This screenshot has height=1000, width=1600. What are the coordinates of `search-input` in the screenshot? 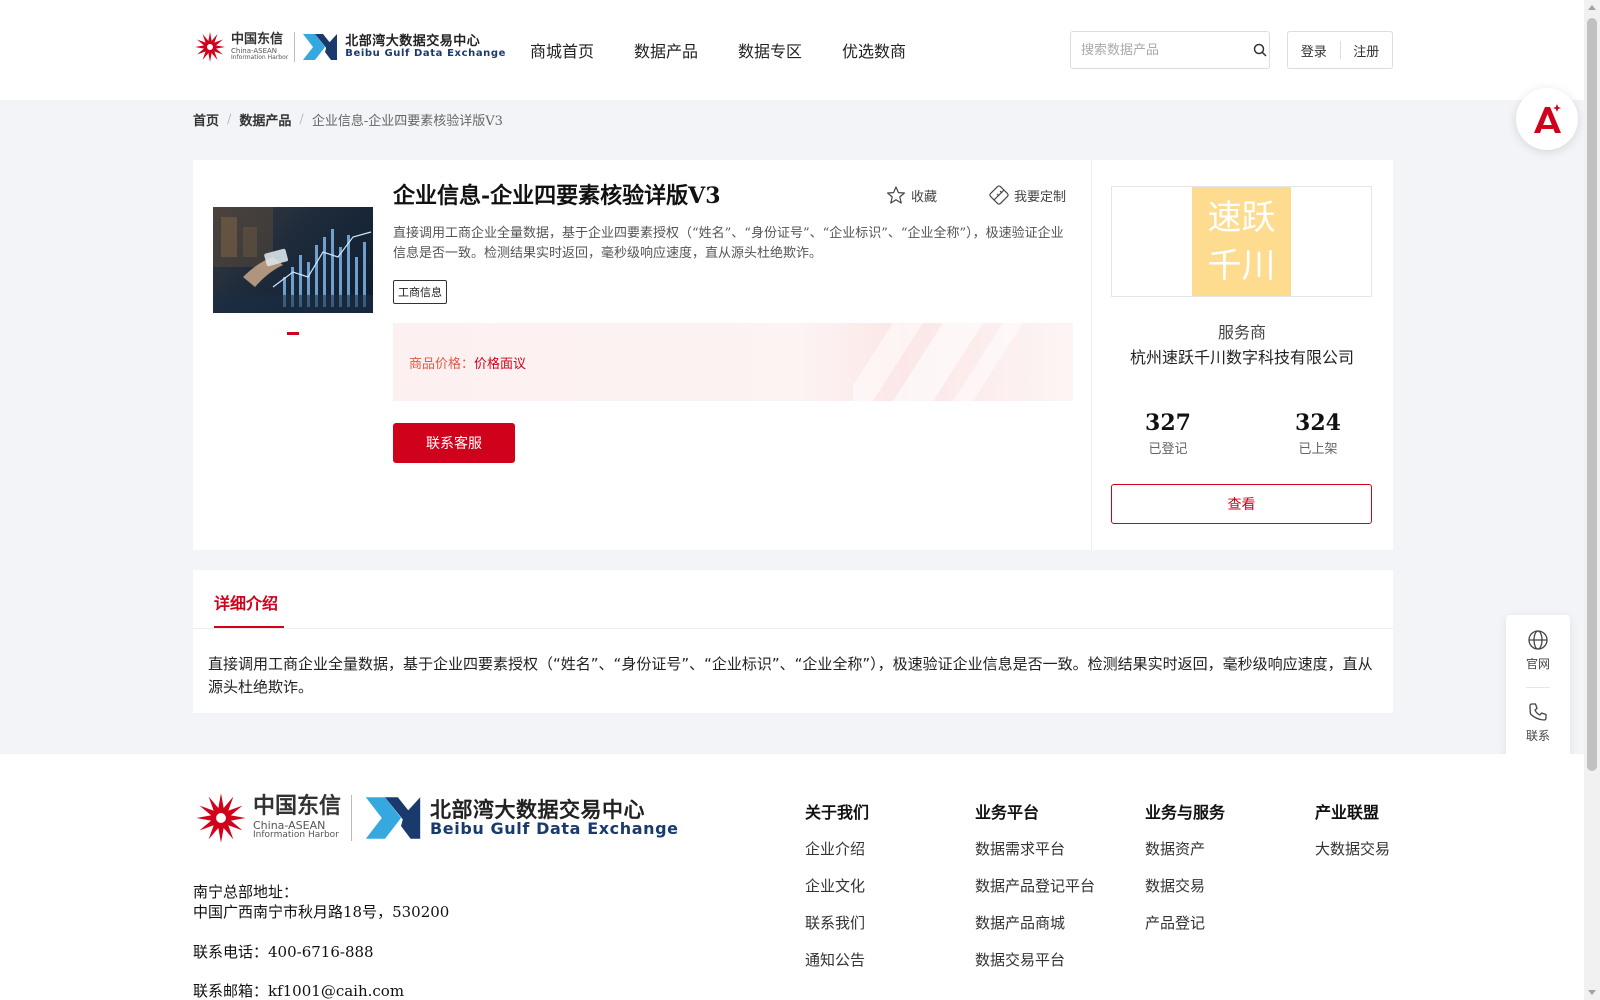 It's located at (1161, 50).